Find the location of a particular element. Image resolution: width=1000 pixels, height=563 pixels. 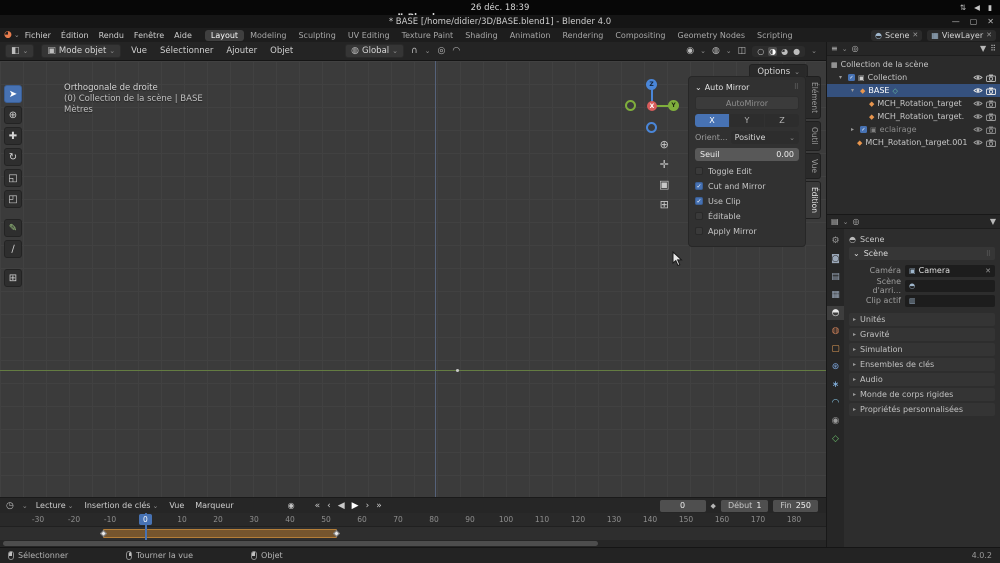

frame-start-field: Début 1 is located at coordinates (744, 505).